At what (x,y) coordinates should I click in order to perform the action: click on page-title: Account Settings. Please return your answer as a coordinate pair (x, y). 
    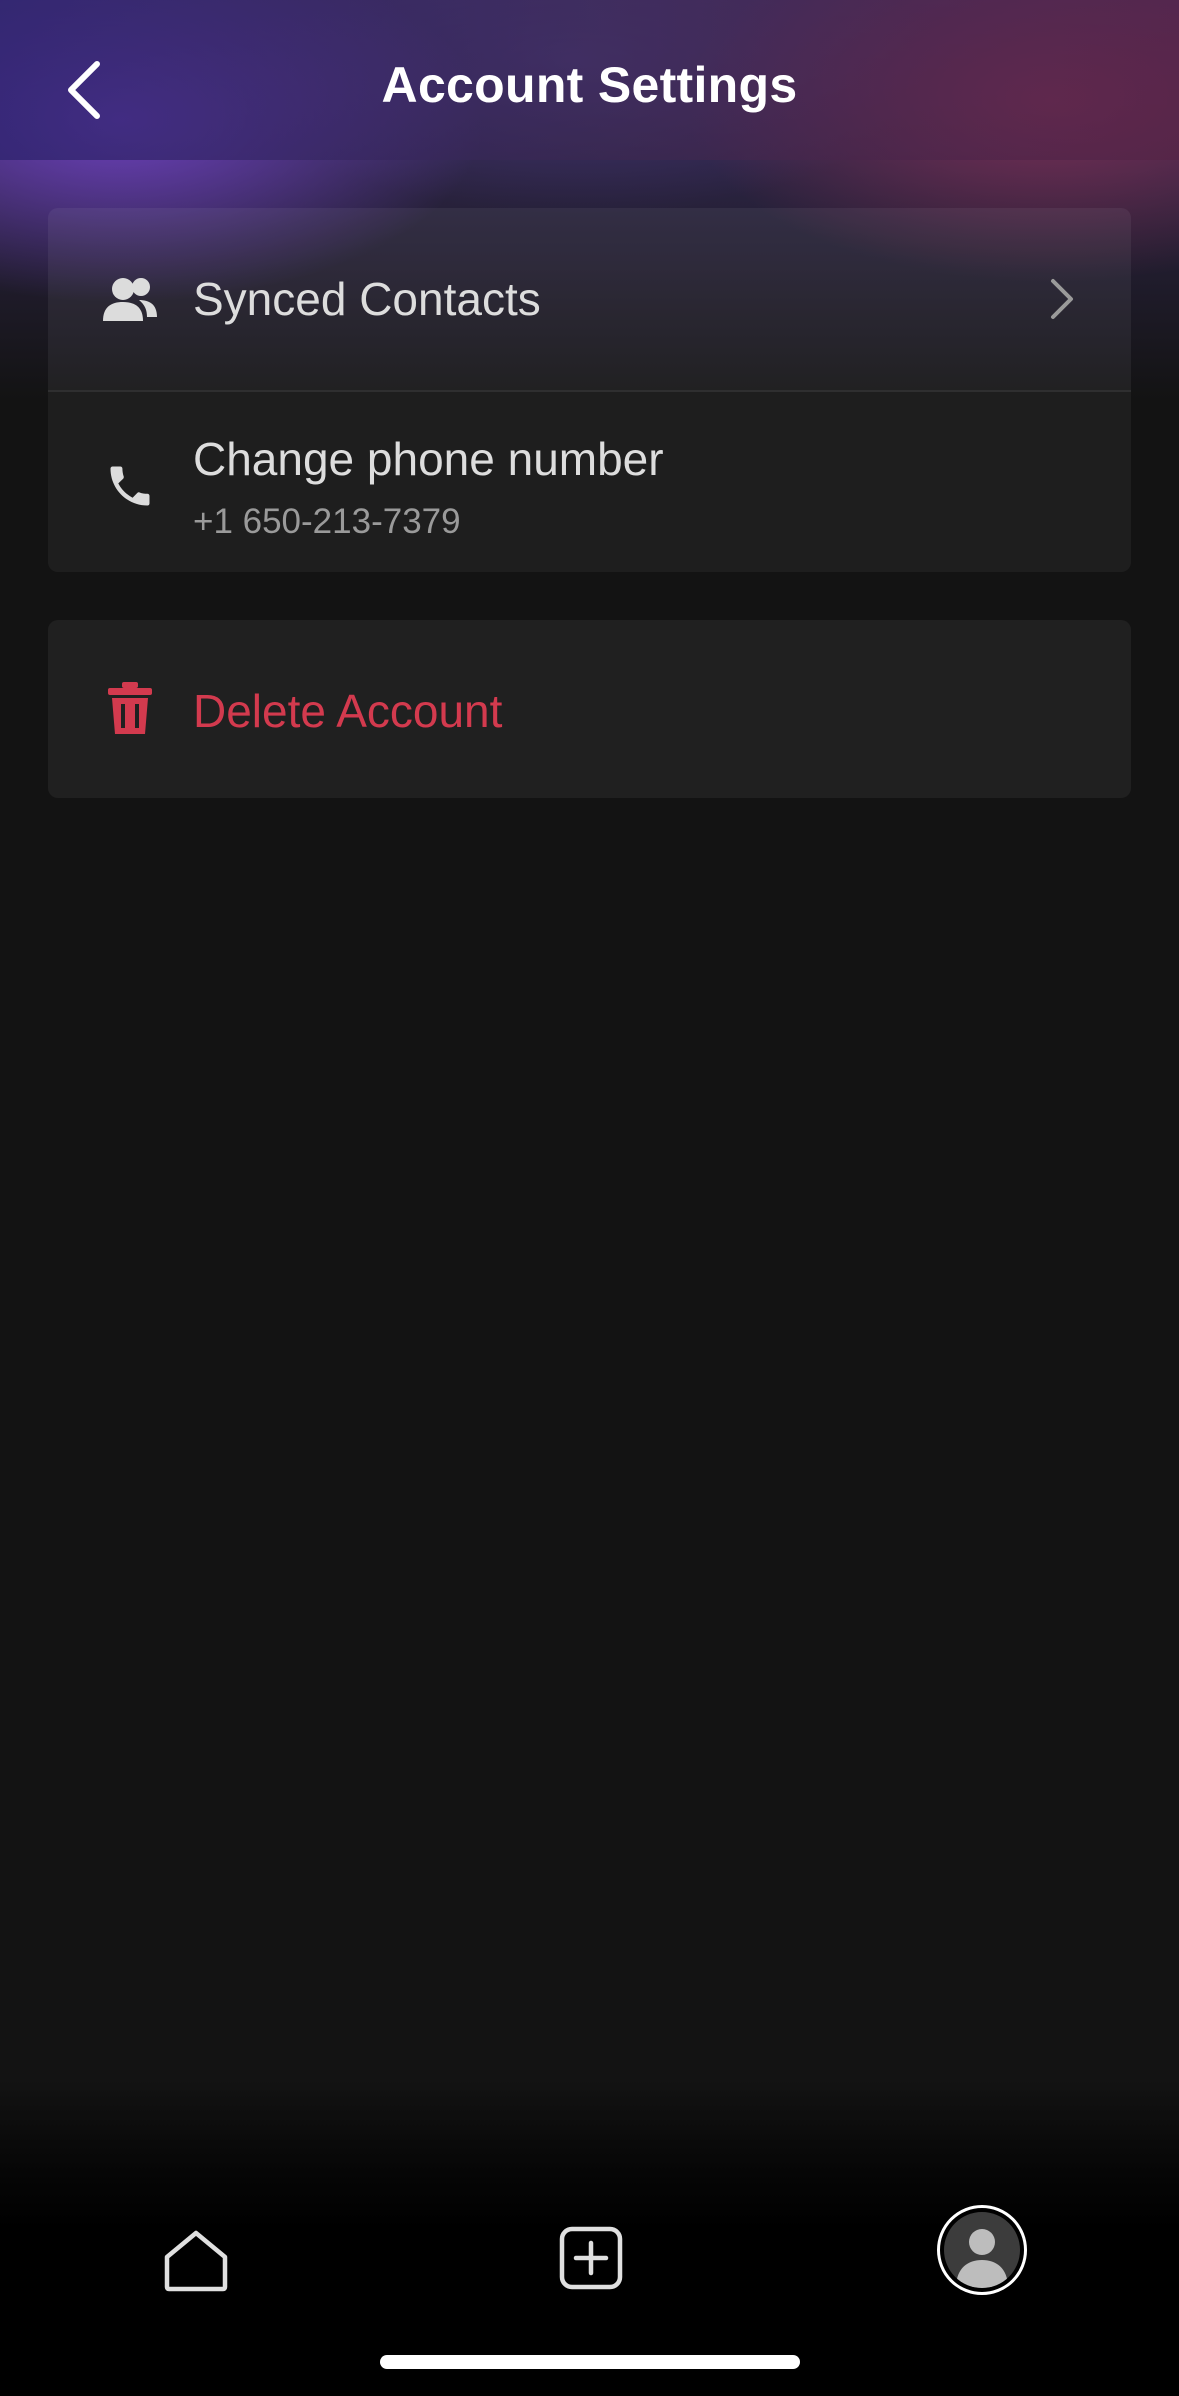
    Looking at the image, I should click on (589, 85).